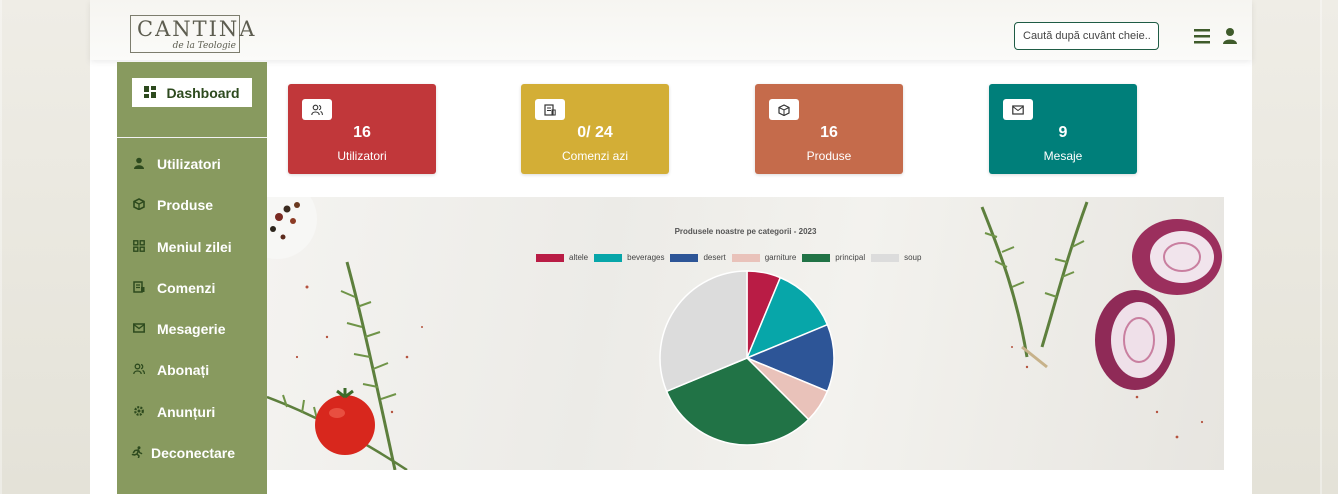 This screenshot has height=494, width=1338. Describe the element at coordinates (203, 92) in the screenshot. I see `dashboard-label: Dashboard` at that location.